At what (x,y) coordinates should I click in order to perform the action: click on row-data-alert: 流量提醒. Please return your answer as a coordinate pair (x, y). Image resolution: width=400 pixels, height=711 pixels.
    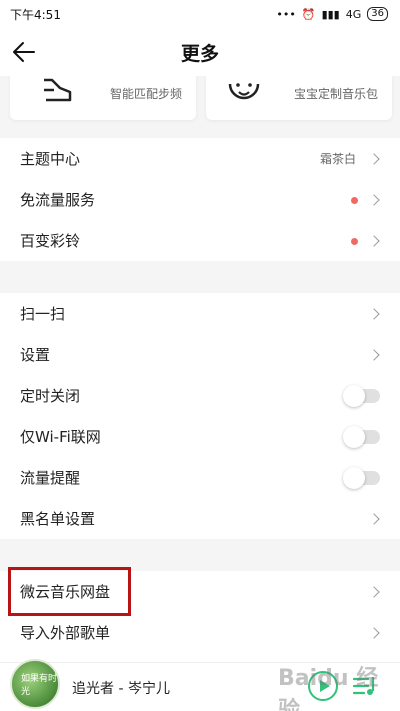
    Looking at the image, I should click on (200, 477).